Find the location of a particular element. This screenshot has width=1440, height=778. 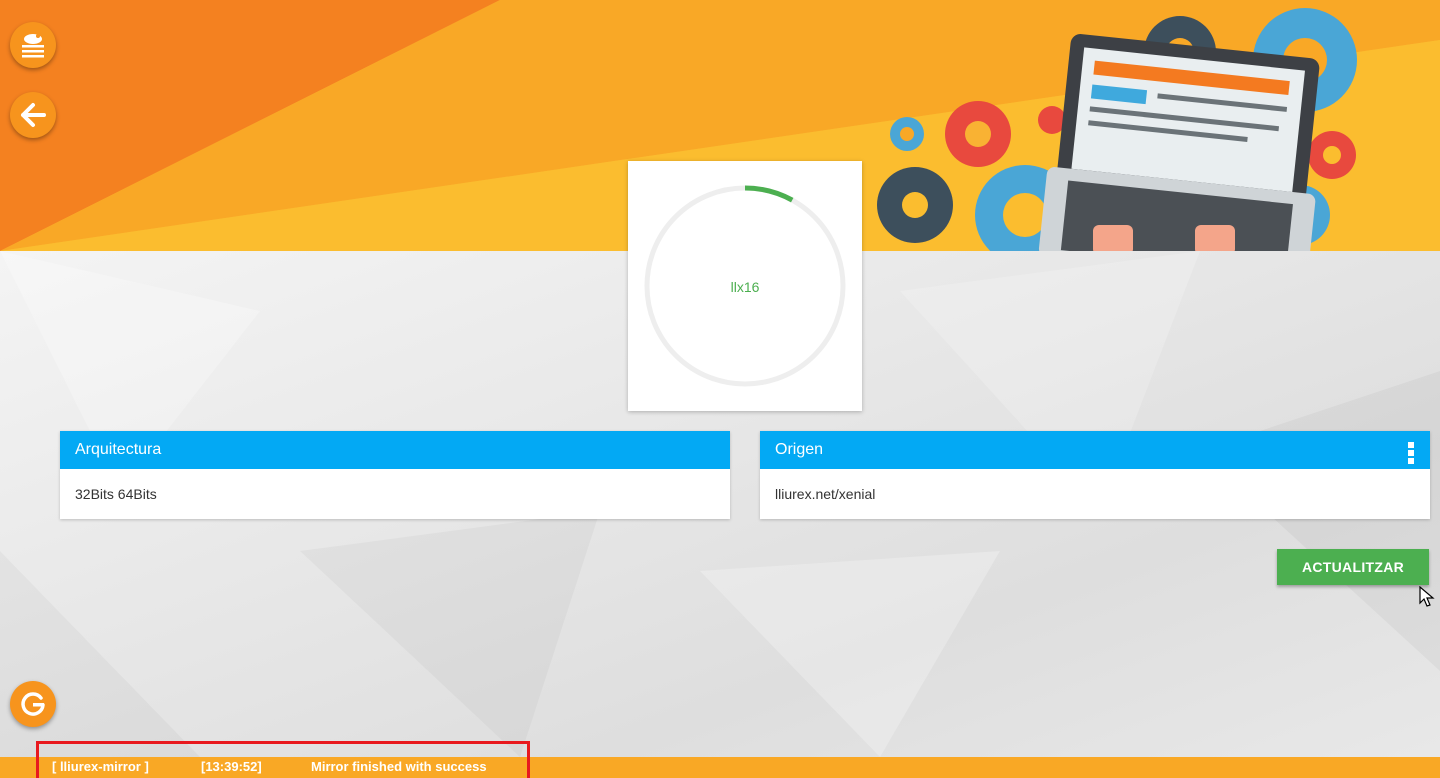

mirror-card: llx16 is located at coordinates (745, 286).